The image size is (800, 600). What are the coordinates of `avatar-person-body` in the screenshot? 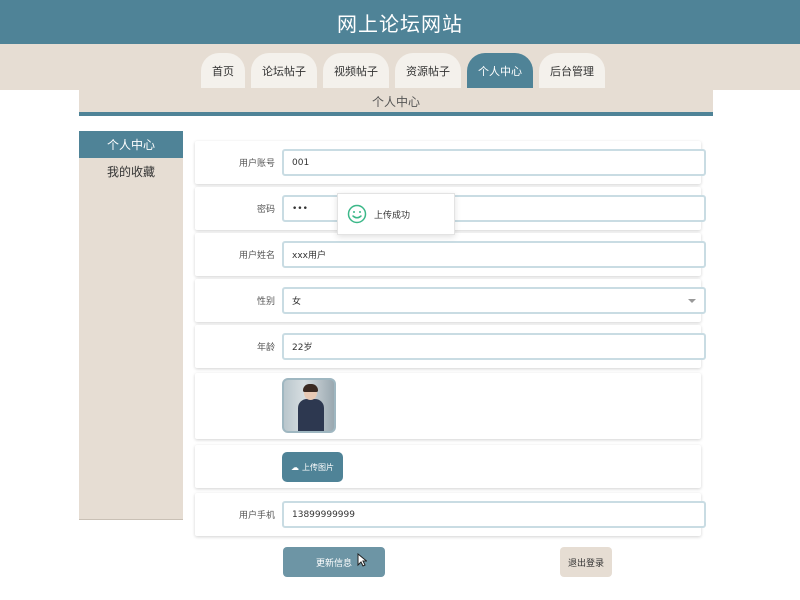 It's located at (311, 415).